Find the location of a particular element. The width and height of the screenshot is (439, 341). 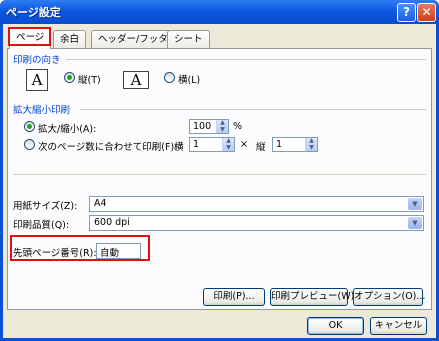

fit-to-radio is located at coordinates (29, 144).